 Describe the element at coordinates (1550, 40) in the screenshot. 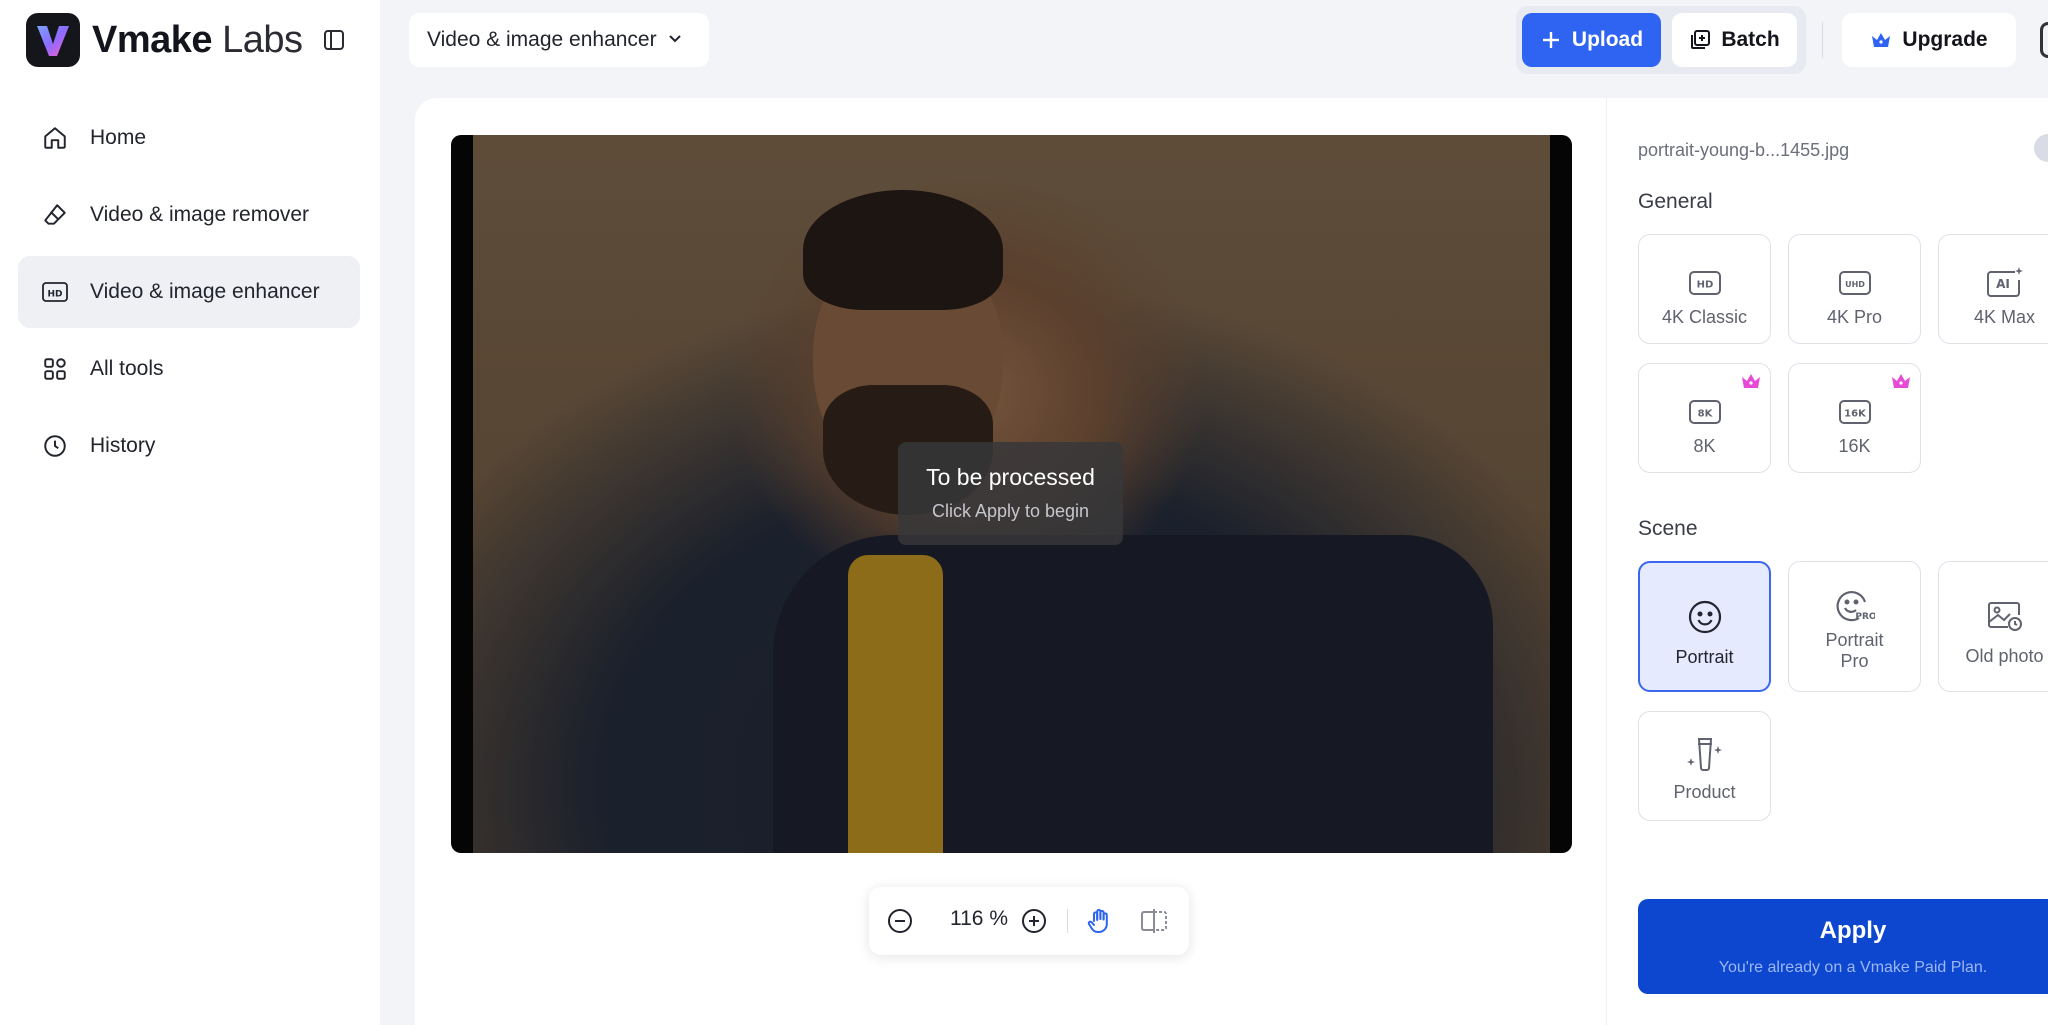

I see `plus-icon` at that location.